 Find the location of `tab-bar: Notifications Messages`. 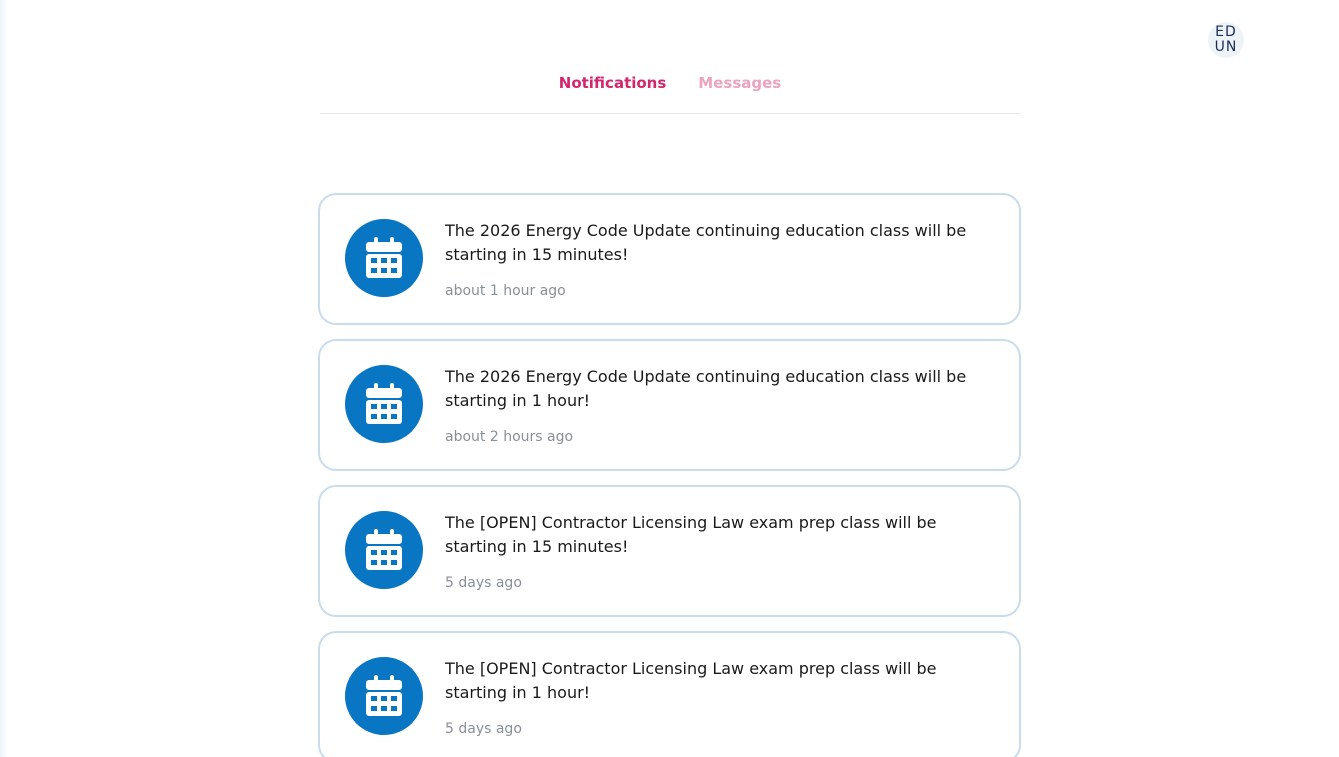

tab-bar: Notifications Messages is located at coordinates (670, 87).